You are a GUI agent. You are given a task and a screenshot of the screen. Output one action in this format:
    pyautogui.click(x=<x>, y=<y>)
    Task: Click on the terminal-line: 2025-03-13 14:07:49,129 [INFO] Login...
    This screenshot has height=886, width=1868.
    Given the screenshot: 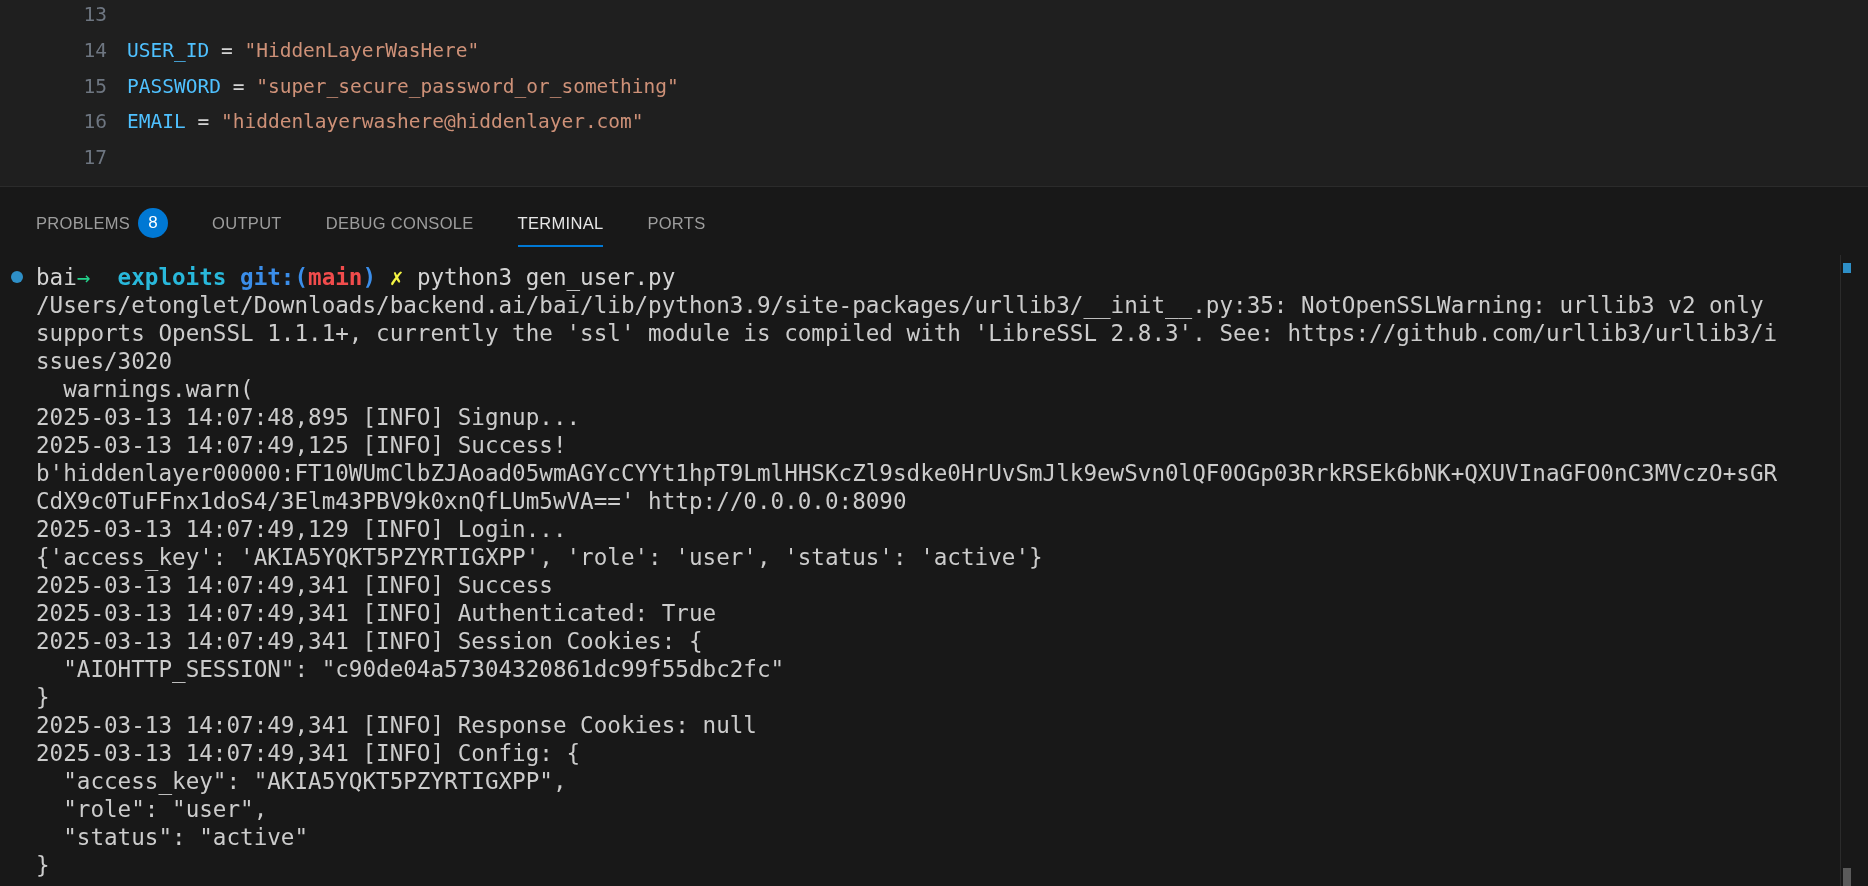 What is the action you would take?
    pyautogui.click(x=301, y=529)
    